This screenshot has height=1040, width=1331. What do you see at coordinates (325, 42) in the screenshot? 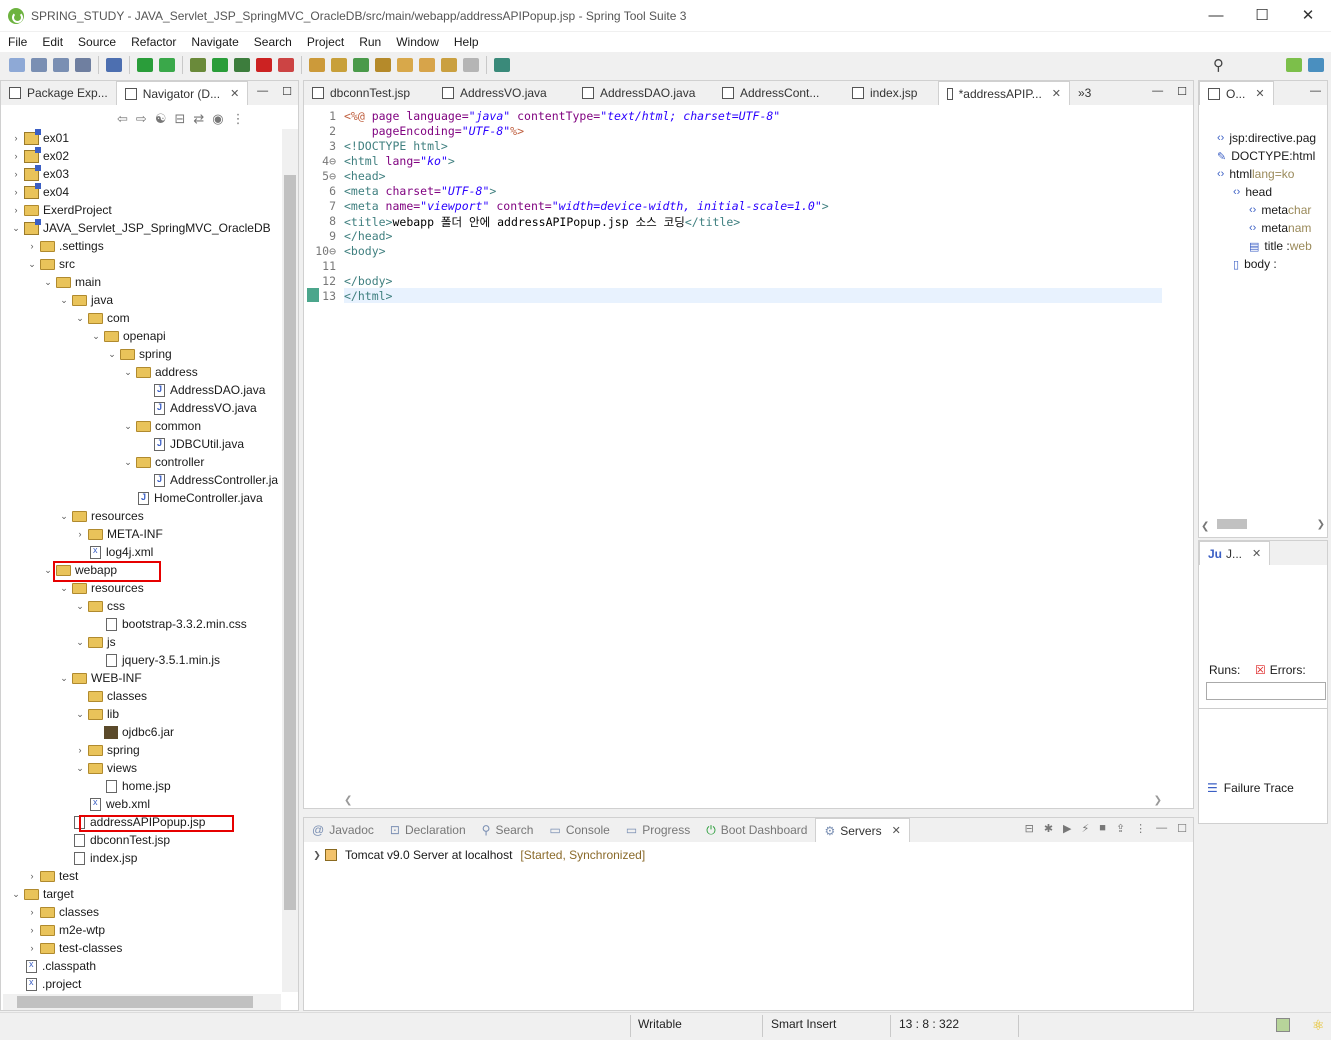
I see `menu-project: Project` at bounding box center [325, 42].